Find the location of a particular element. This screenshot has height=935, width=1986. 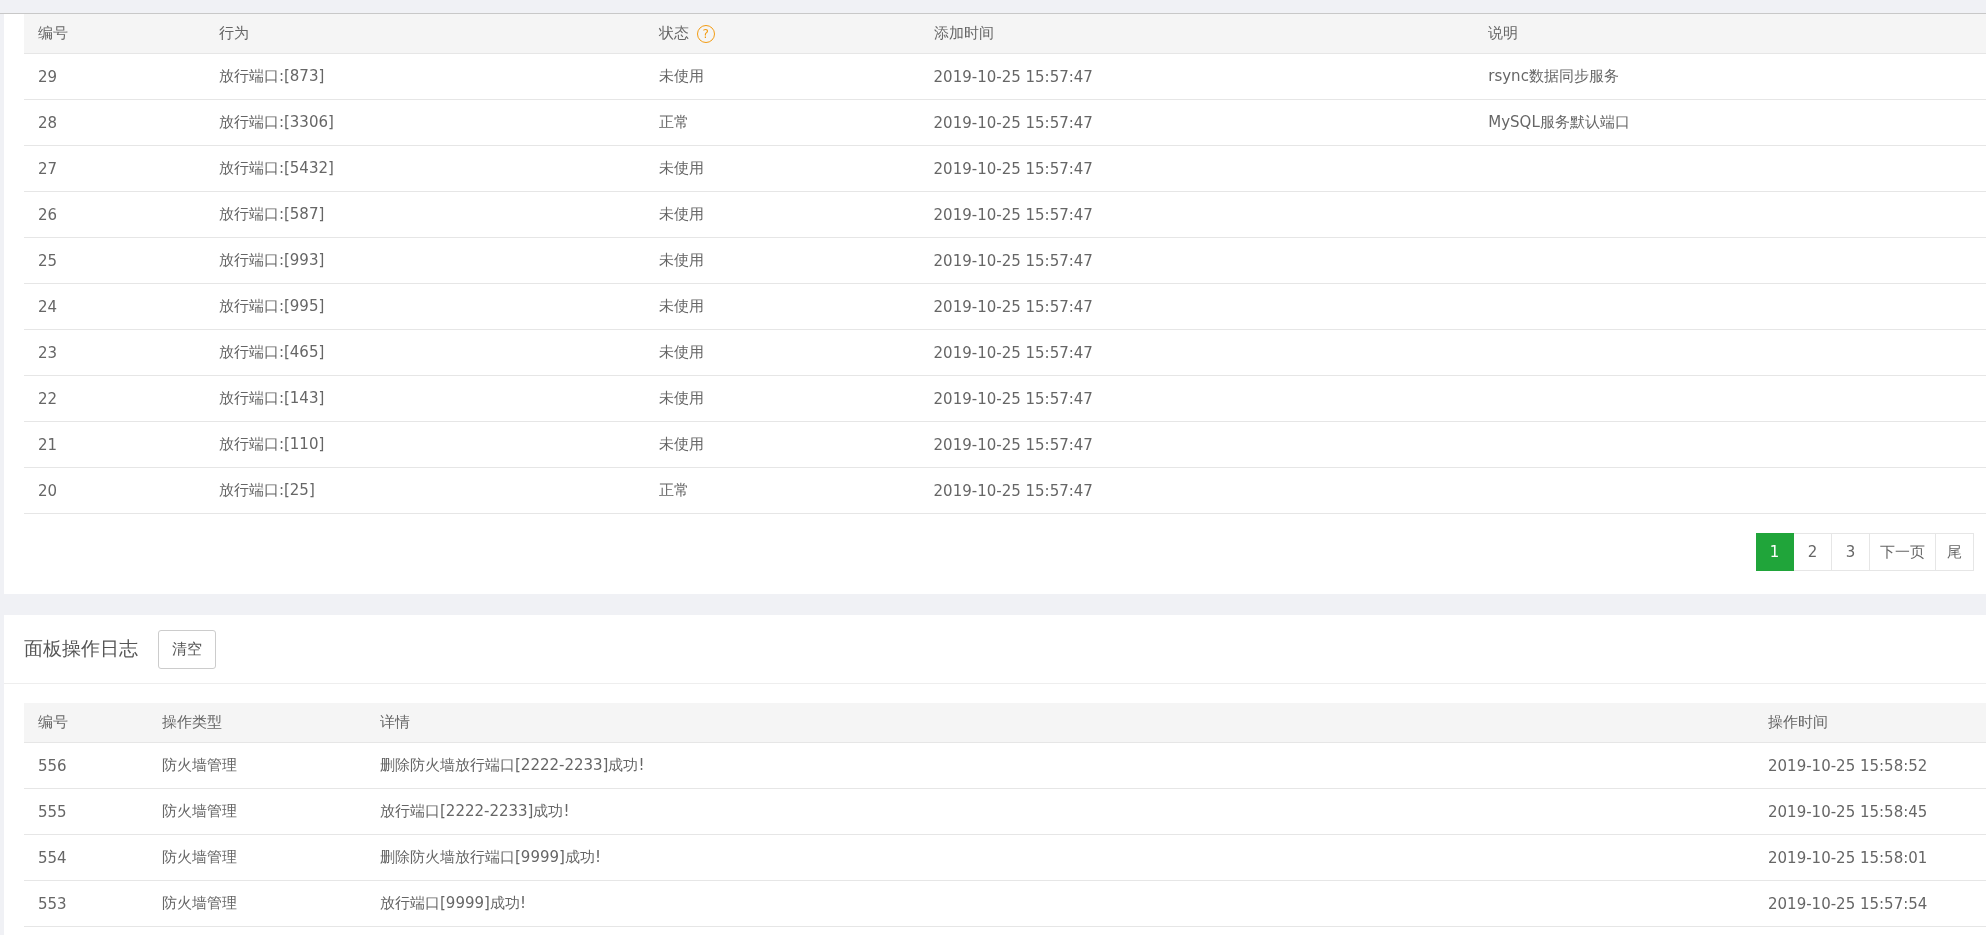

table-cell: 放行端口:[995] is located at coordinates (271, 306).